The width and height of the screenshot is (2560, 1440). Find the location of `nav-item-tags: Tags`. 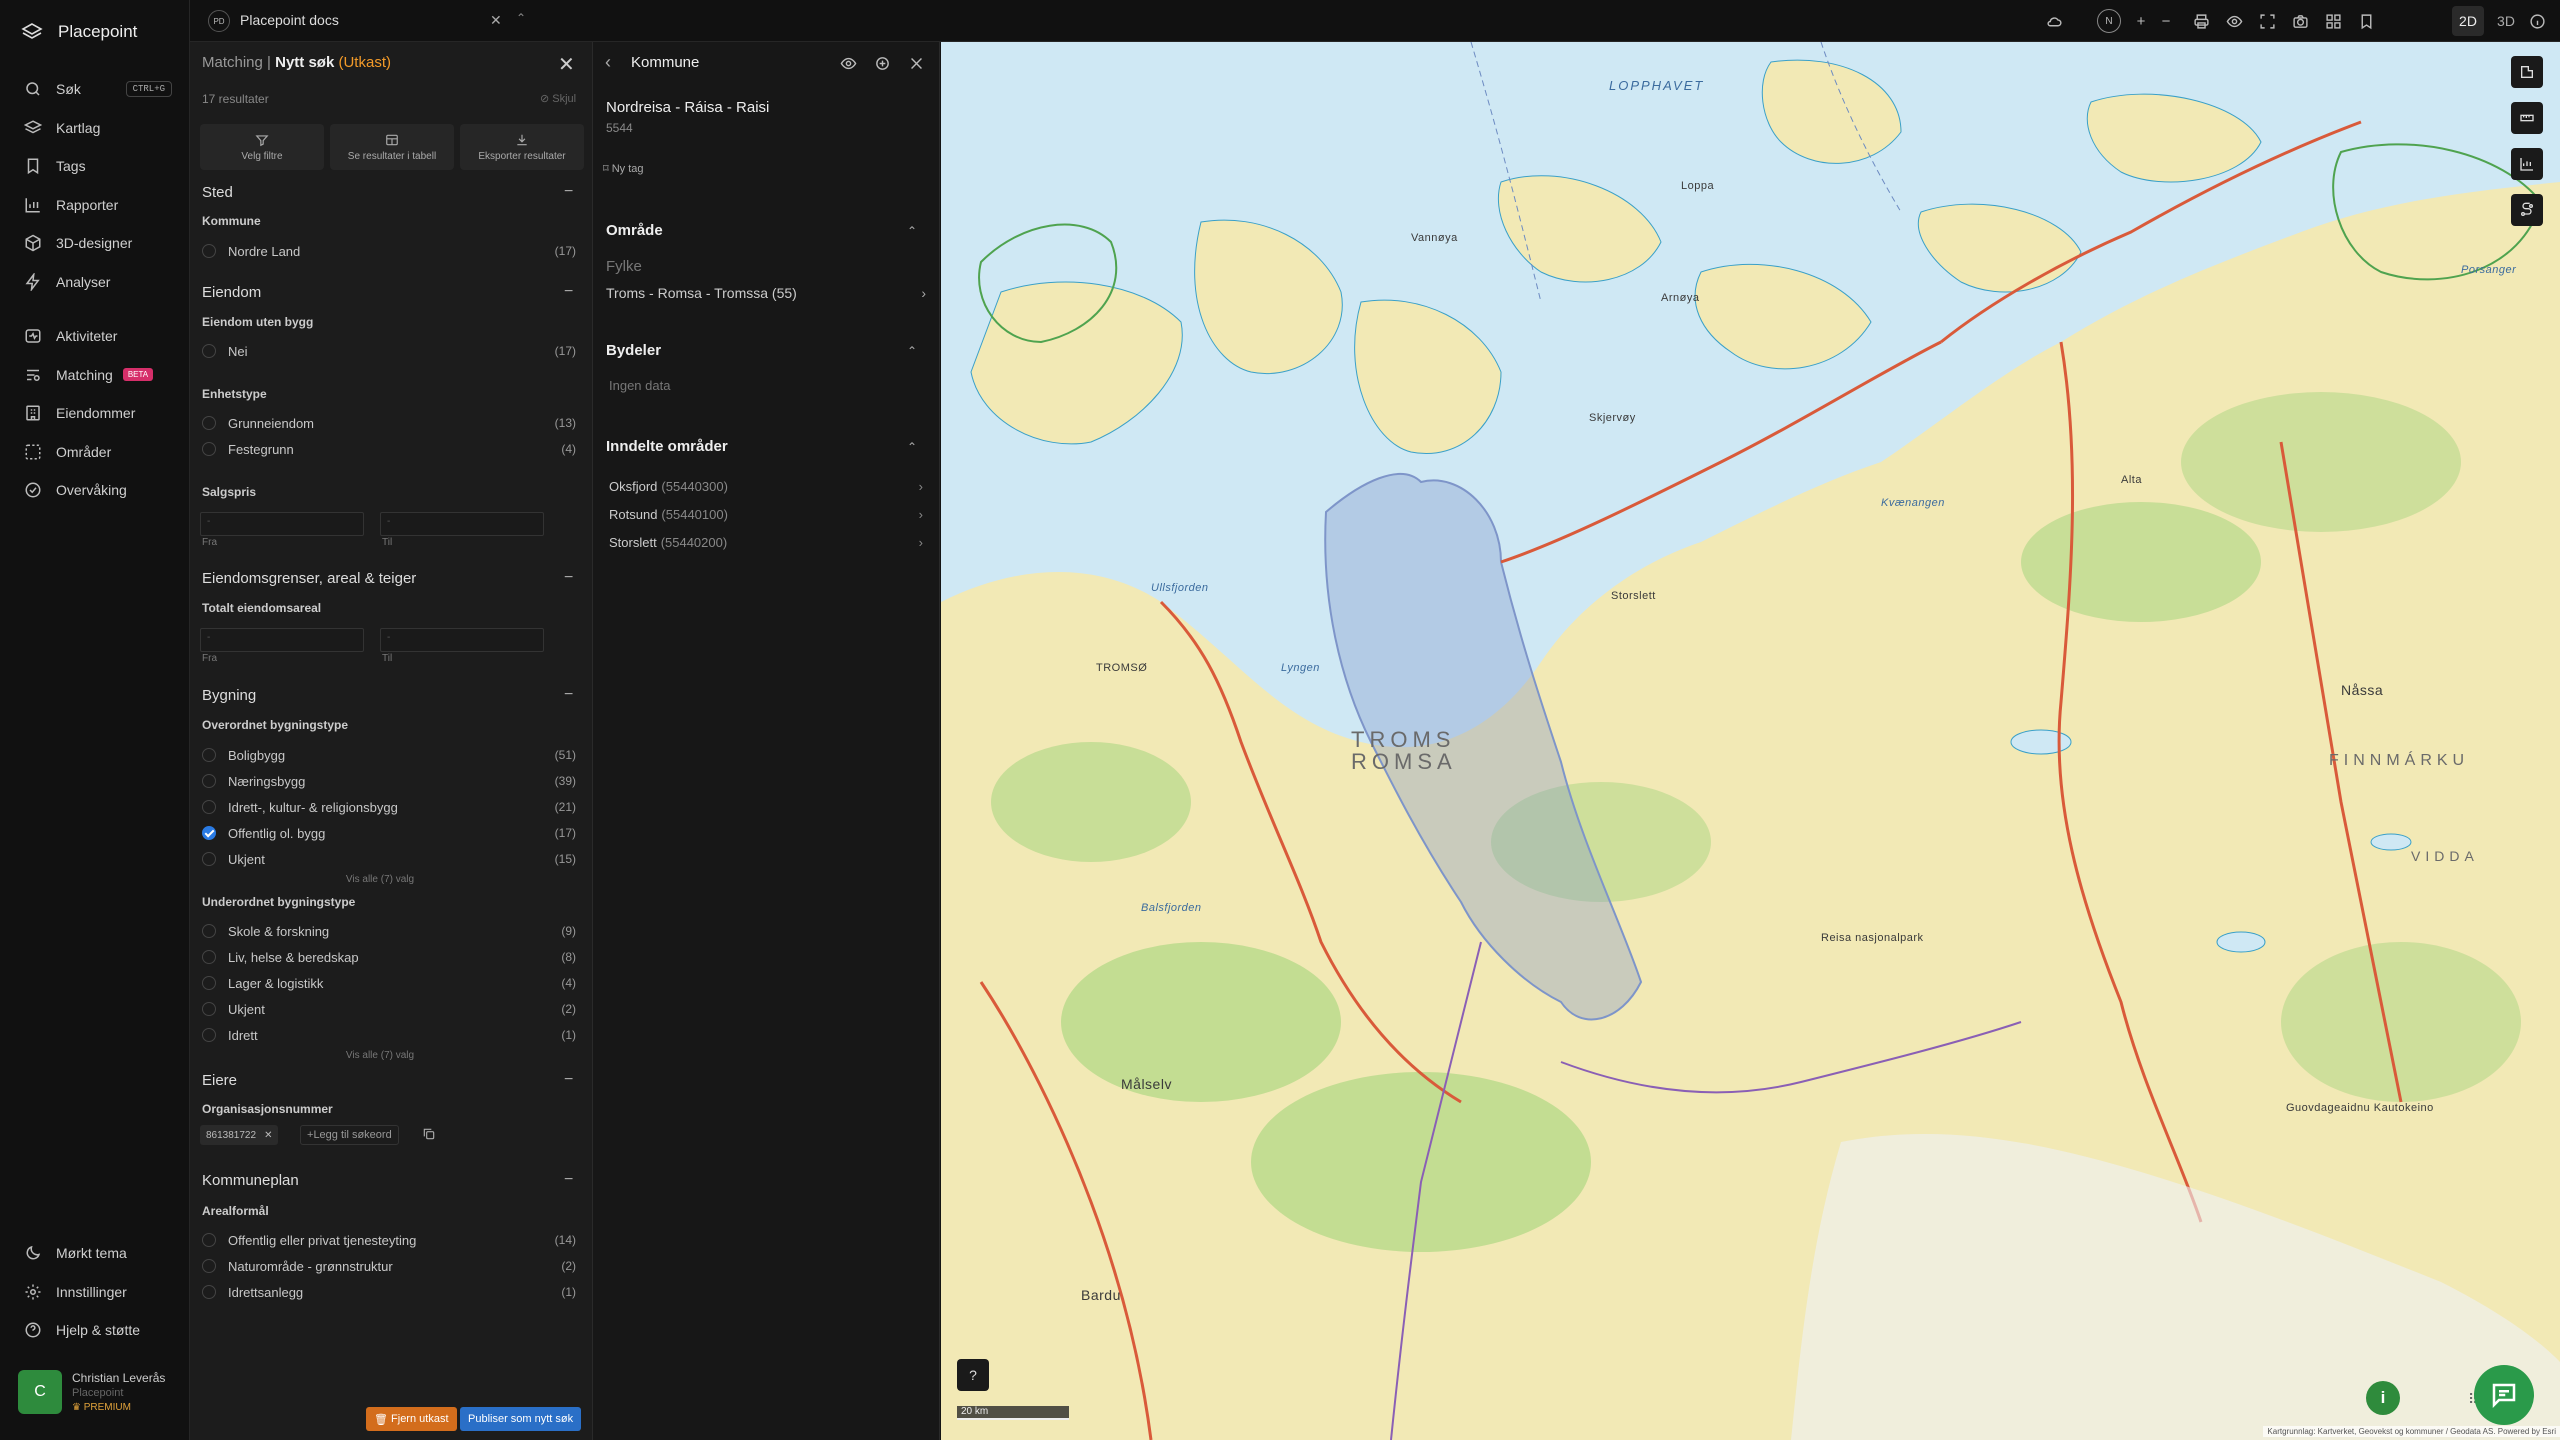

nav-item-tags: Tags is located at coordinates (95, 166).